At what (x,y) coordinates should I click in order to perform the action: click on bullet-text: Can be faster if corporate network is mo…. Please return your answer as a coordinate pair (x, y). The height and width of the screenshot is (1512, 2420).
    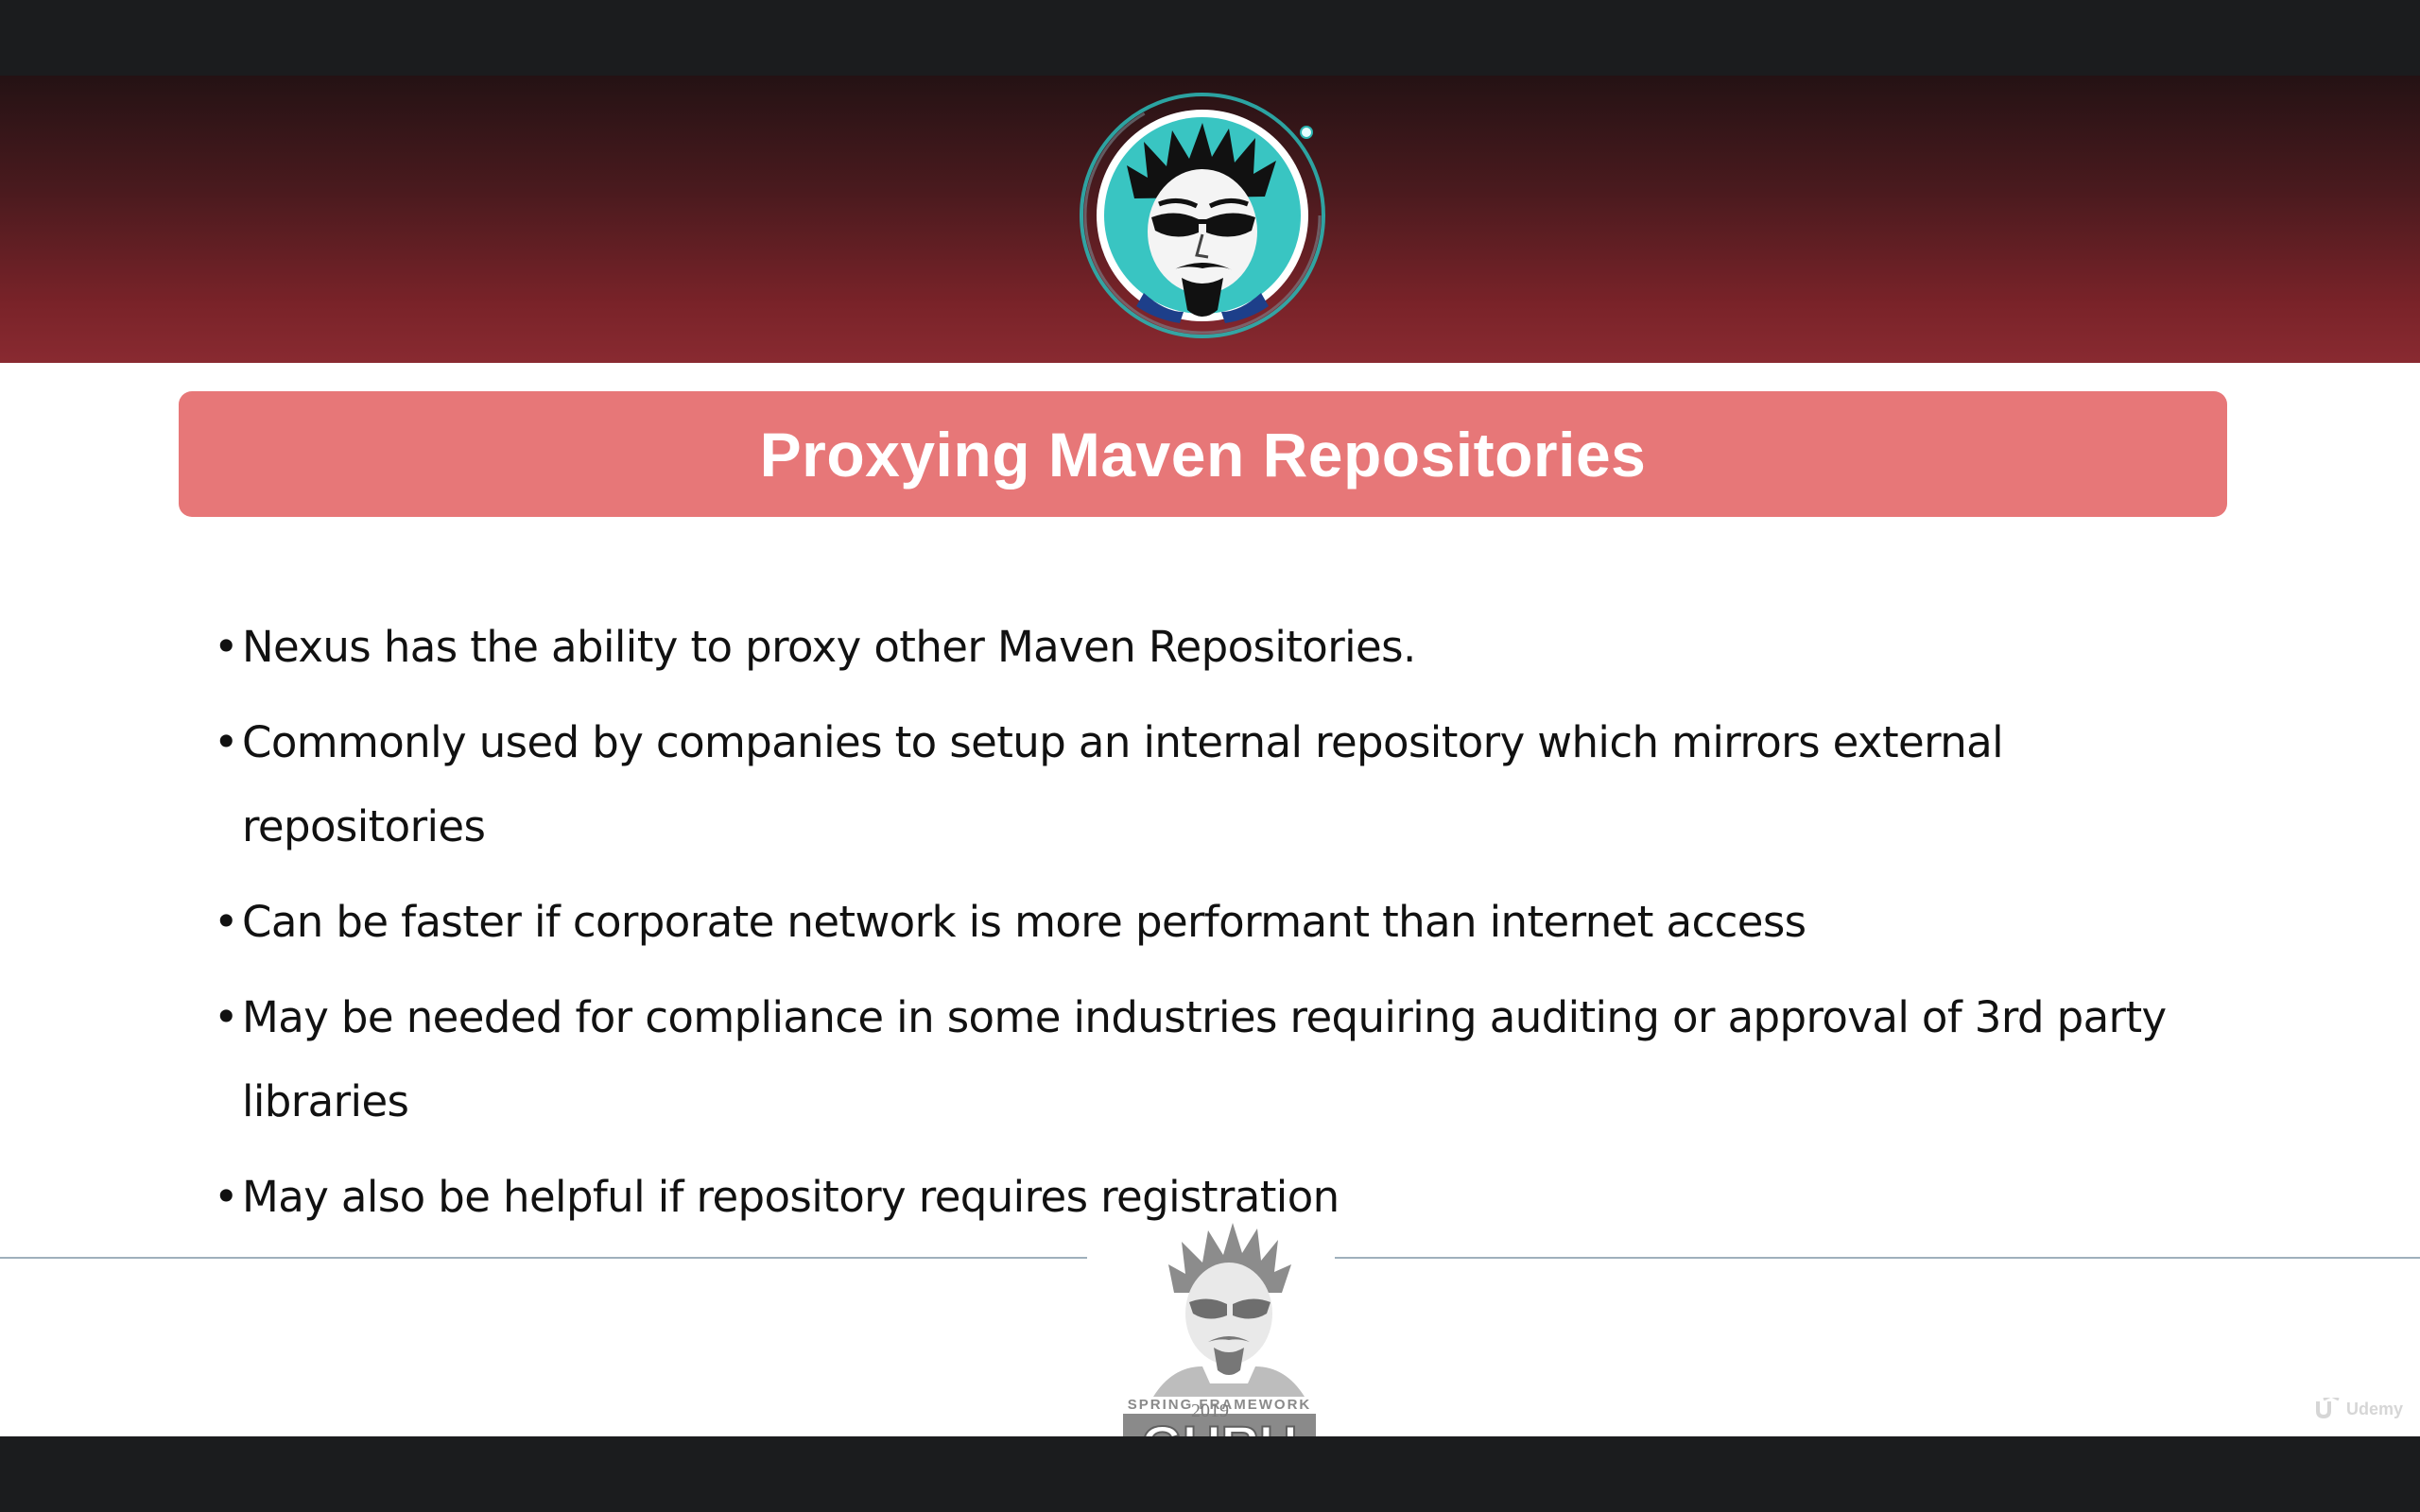
    Looking at the image, I should click on (1024, 922).